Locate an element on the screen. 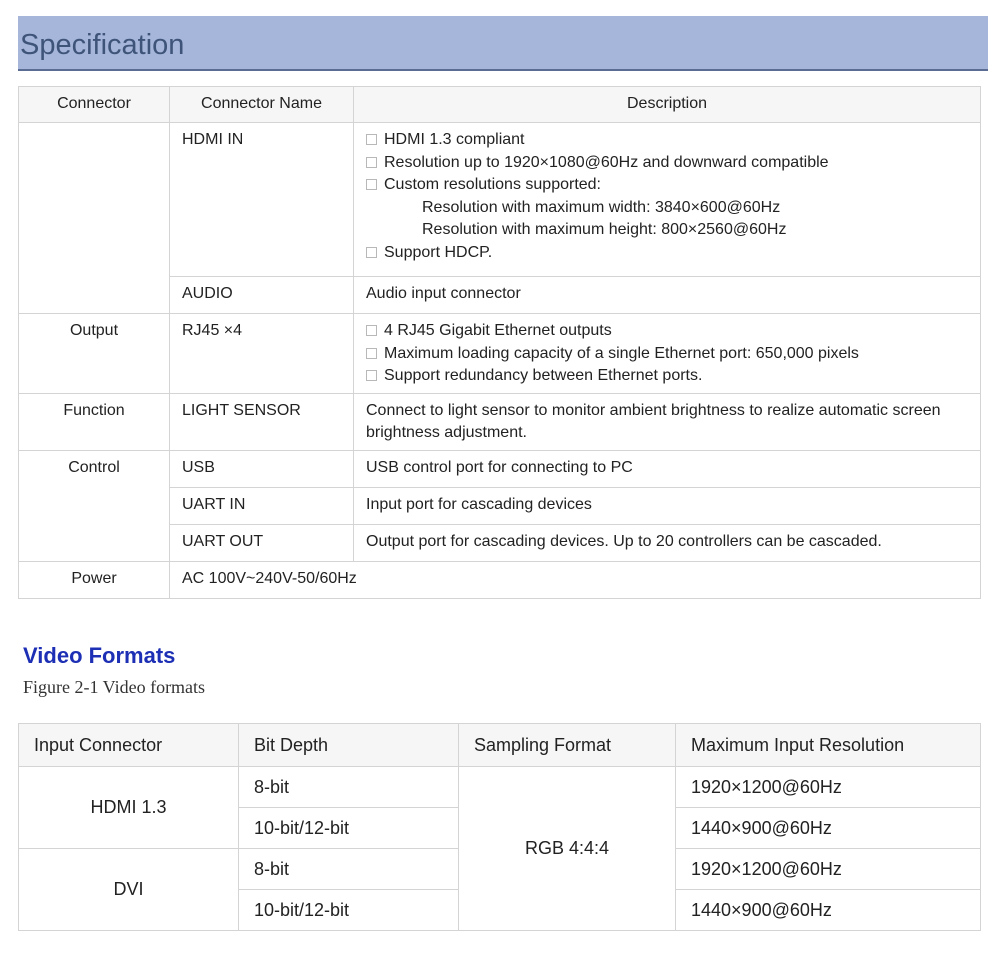 The height and width of the screenshot is (961, 1000). connector-name-light-sensor: LIGHT SENSOR is located at coordinates (261, 421).